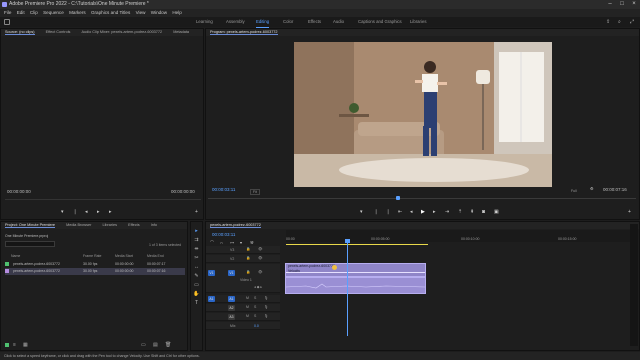 This screenshot has height=360, width=640. I want to click on expand-icon: ⤢, so click(632, 22).